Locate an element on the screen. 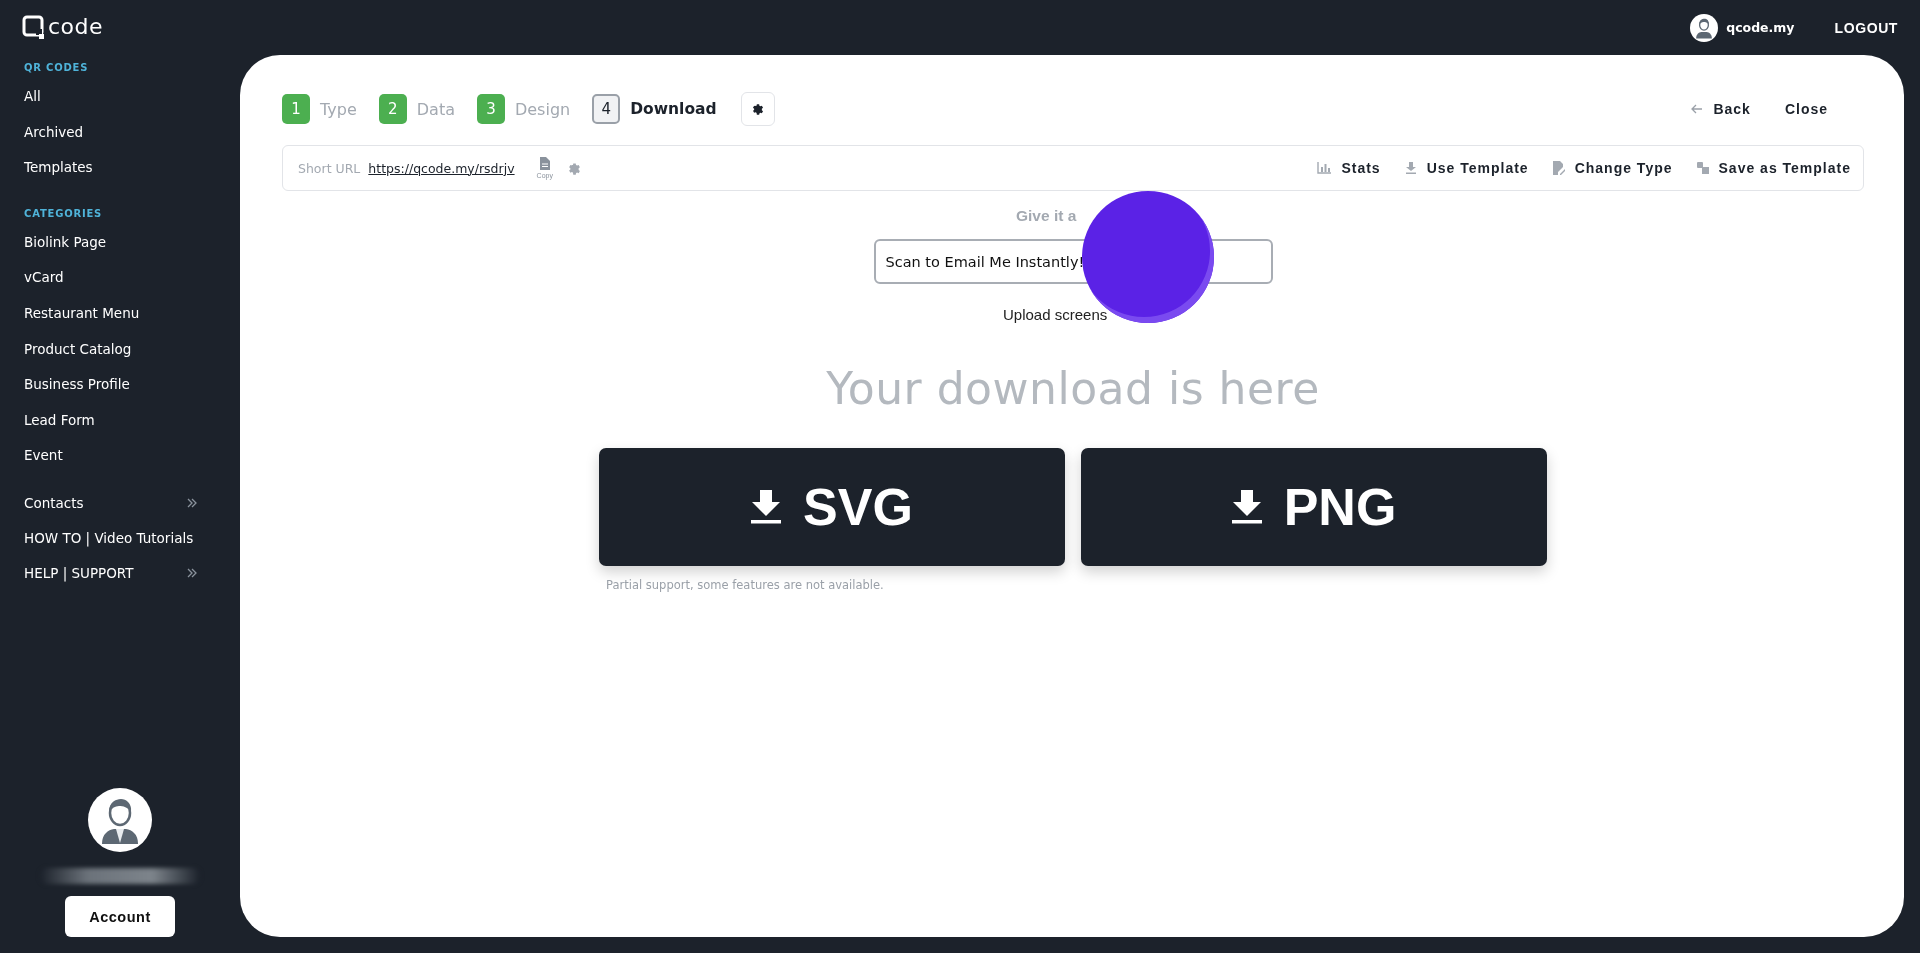  sidebar-link: HOW TO | Video Tutorials is located at coordinates (97, 538).